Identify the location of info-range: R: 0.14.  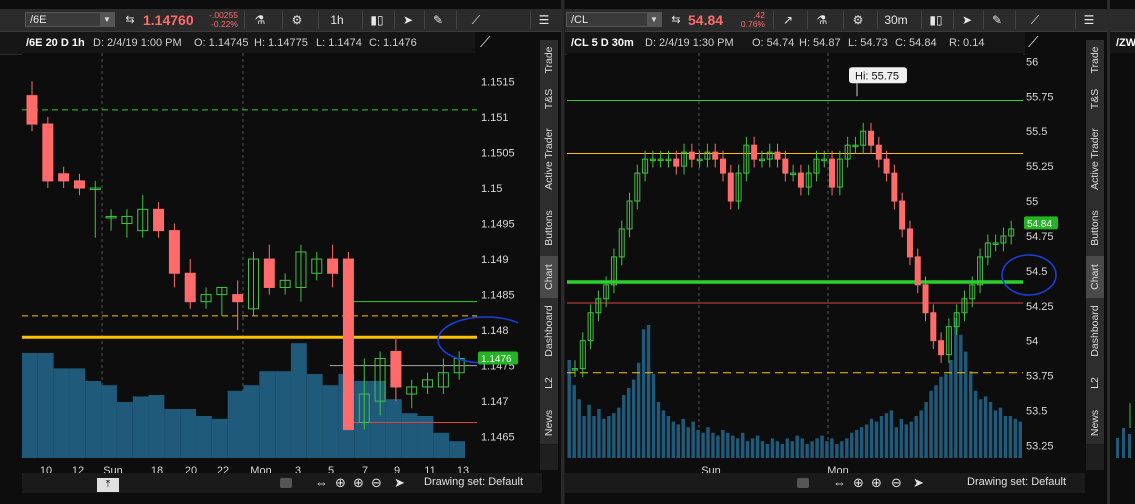
(967, 43).